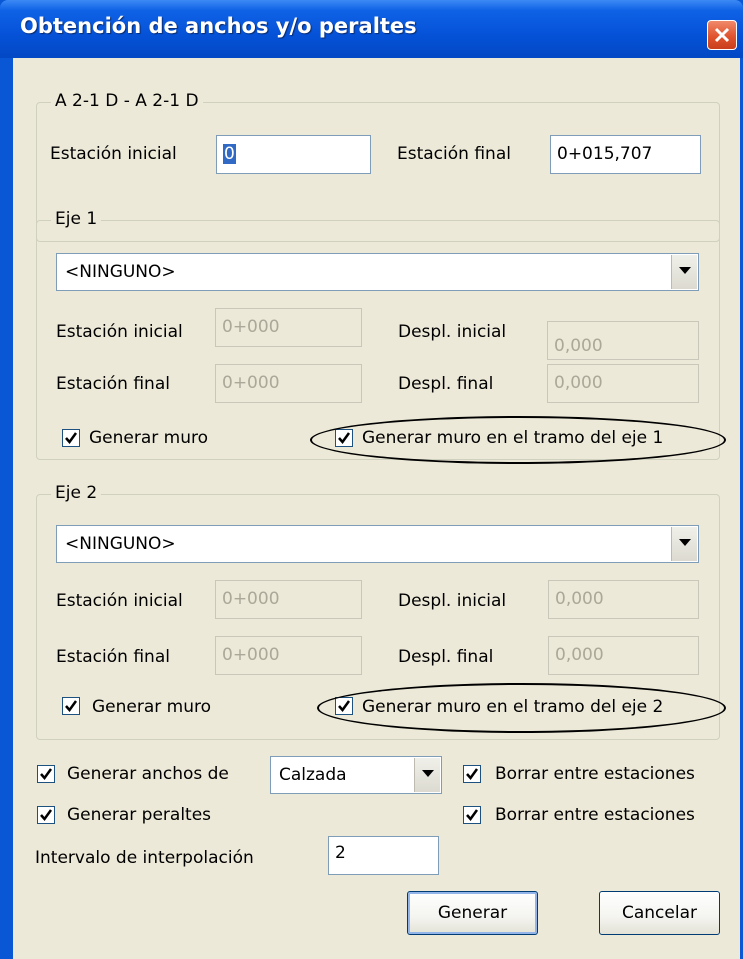 The height and width of the screenshot is (959, 743). What do you see at coordinates (119, 332) in the screenshot?
I see `eje1-estacion-inicial-label: Estación inicial` at bounding box center [119, 332].